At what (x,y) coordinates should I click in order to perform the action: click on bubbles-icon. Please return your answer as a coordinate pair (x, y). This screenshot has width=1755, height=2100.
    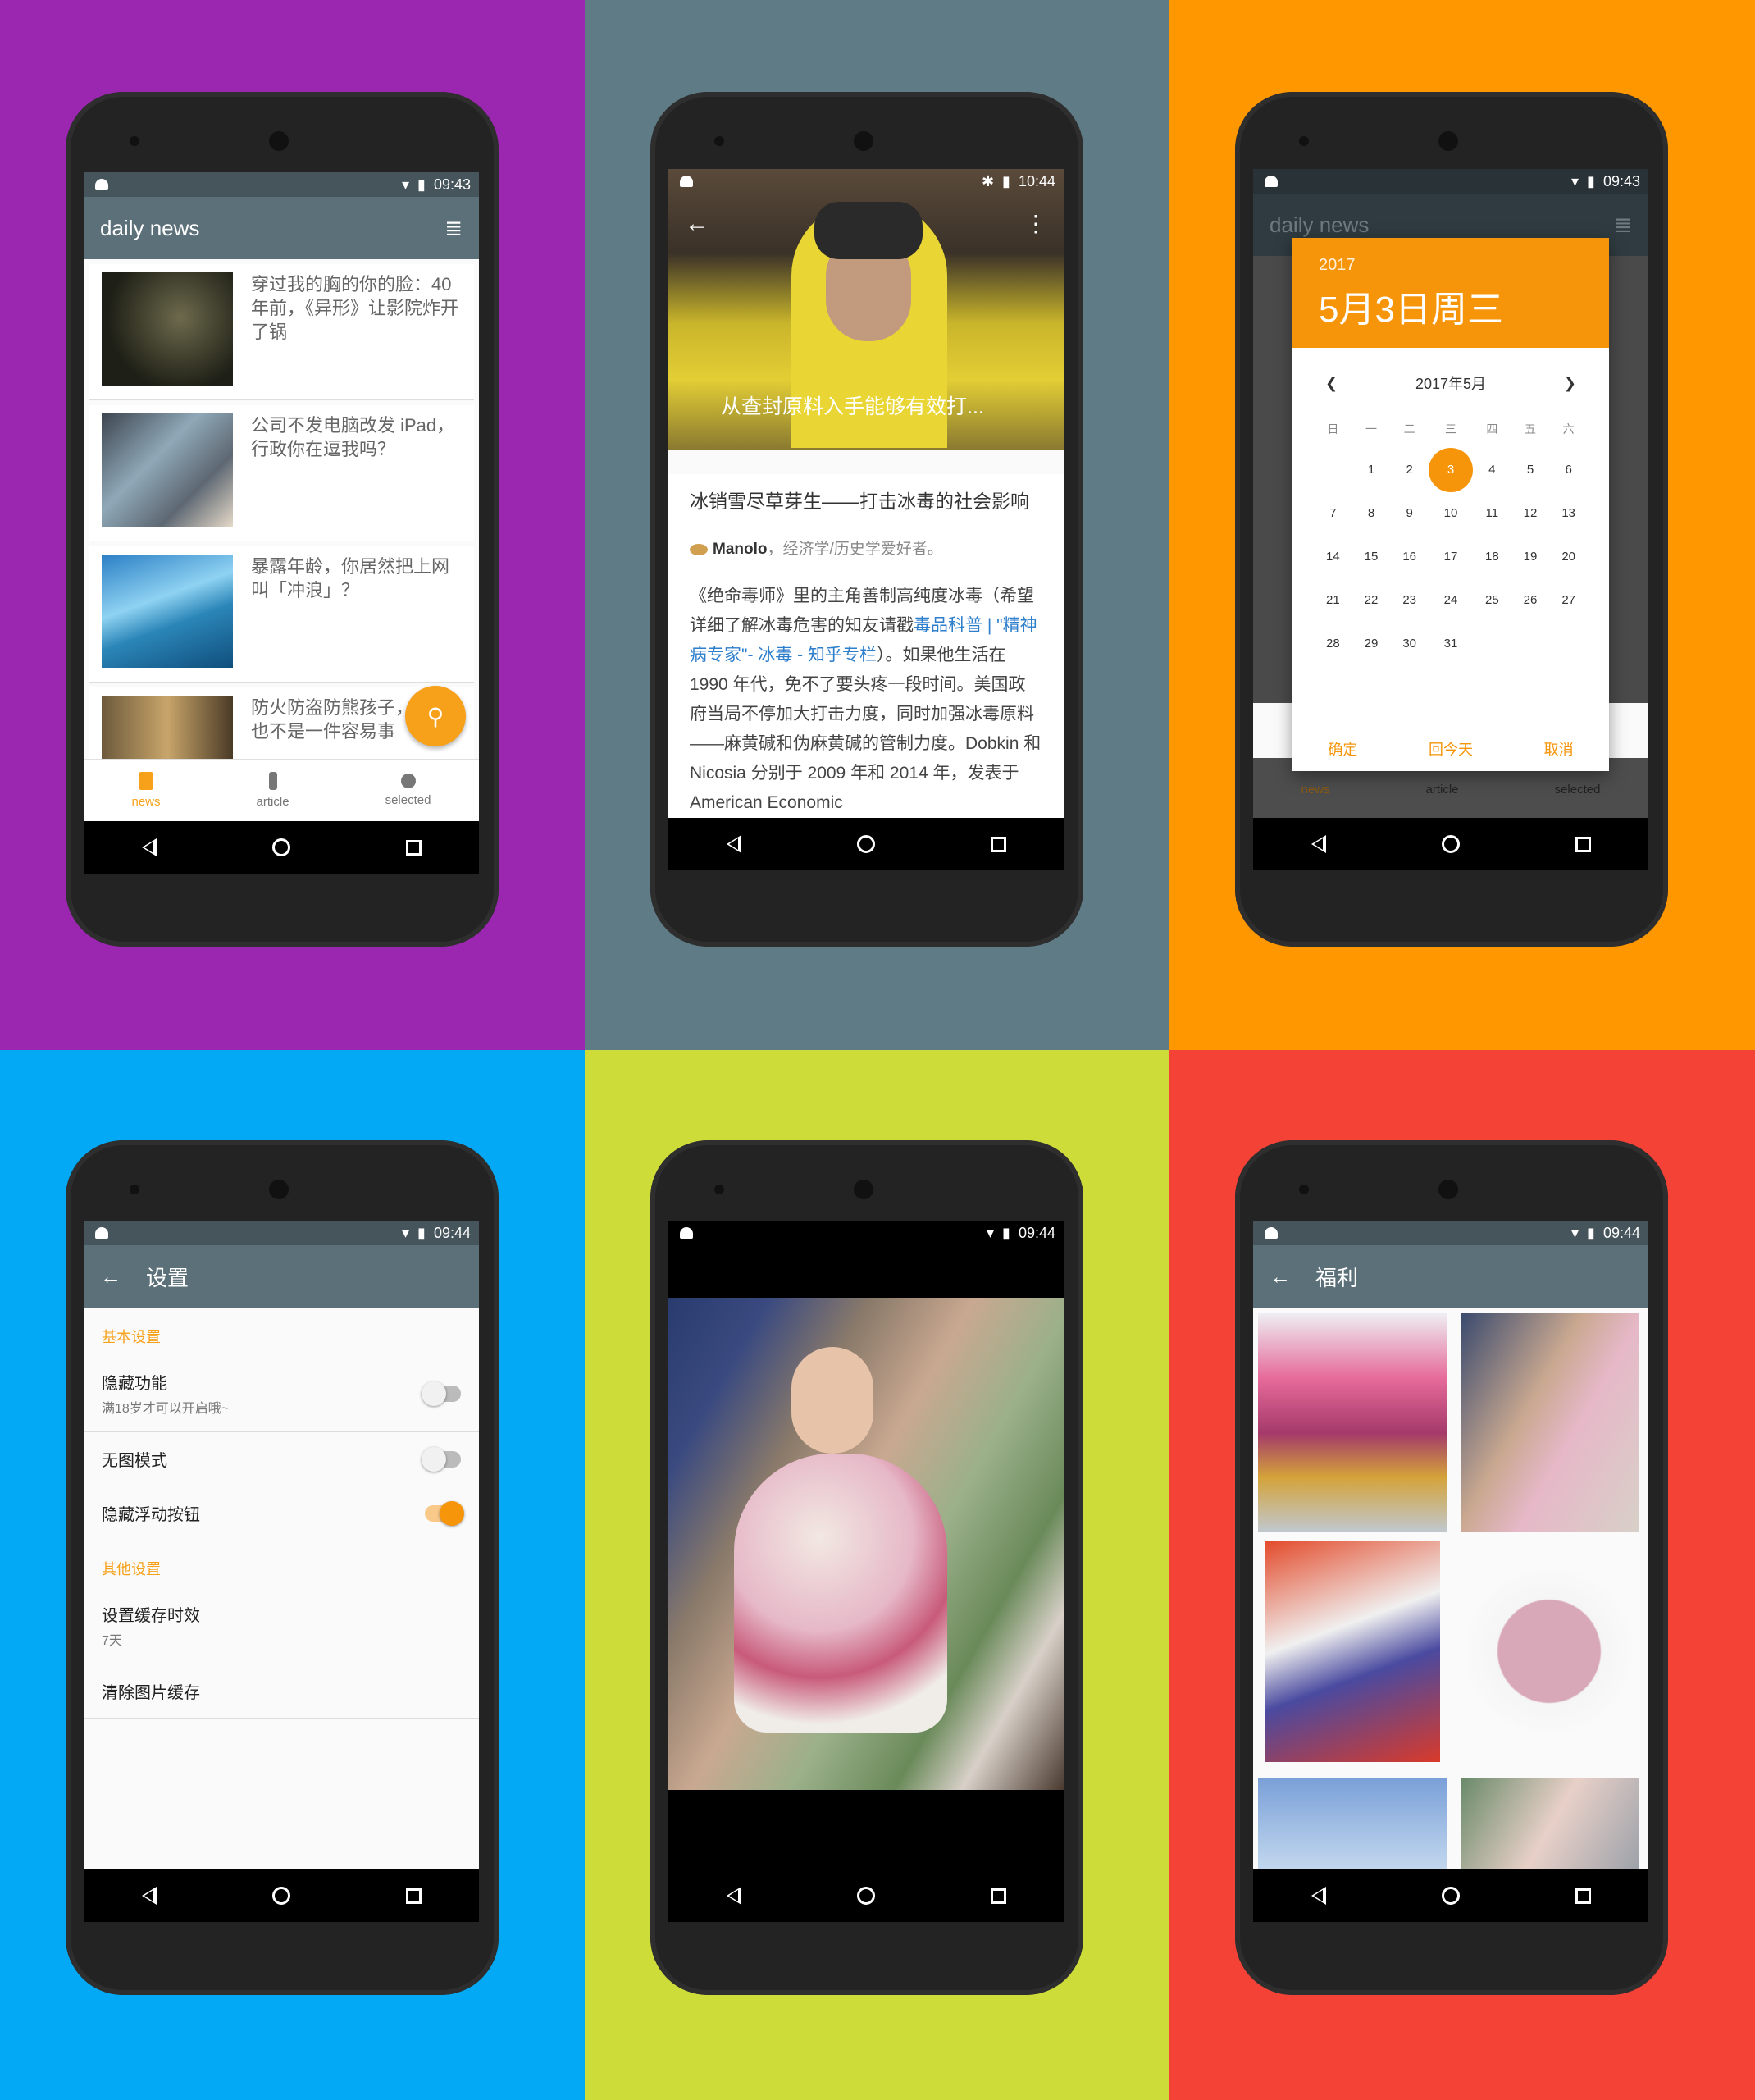
    Looking at the image, I should click on (408, 781).